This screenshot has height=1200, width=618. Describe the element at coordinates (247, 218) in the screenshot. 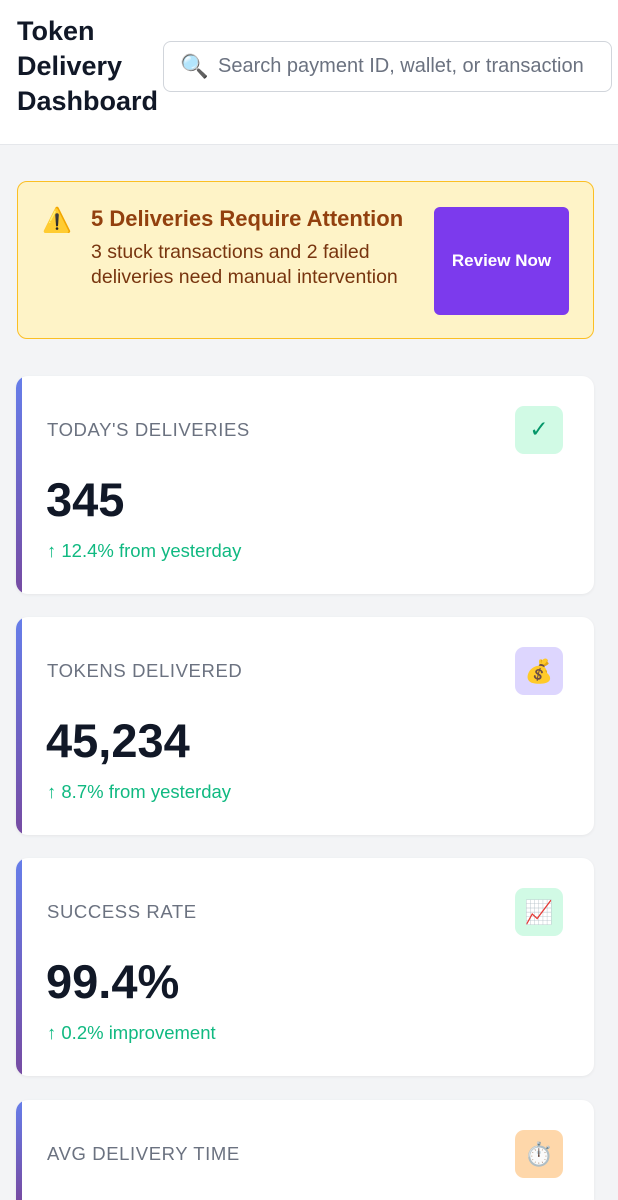

I see `alert-title: 5 Deliveries Require Attention` at that location.